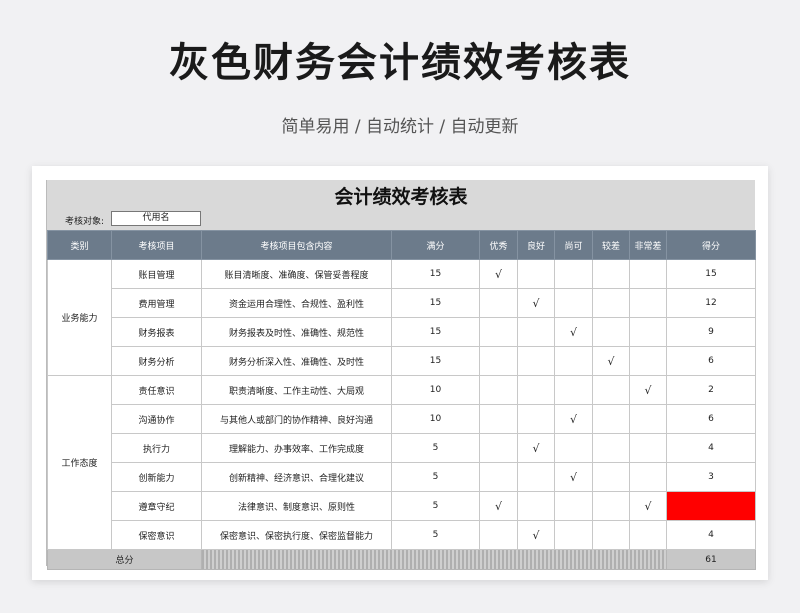 This screenshot has width=800, height=613. I want to click on content-cell: 与其他人或部门的协作精神、良好沟通, so click(296, 419).